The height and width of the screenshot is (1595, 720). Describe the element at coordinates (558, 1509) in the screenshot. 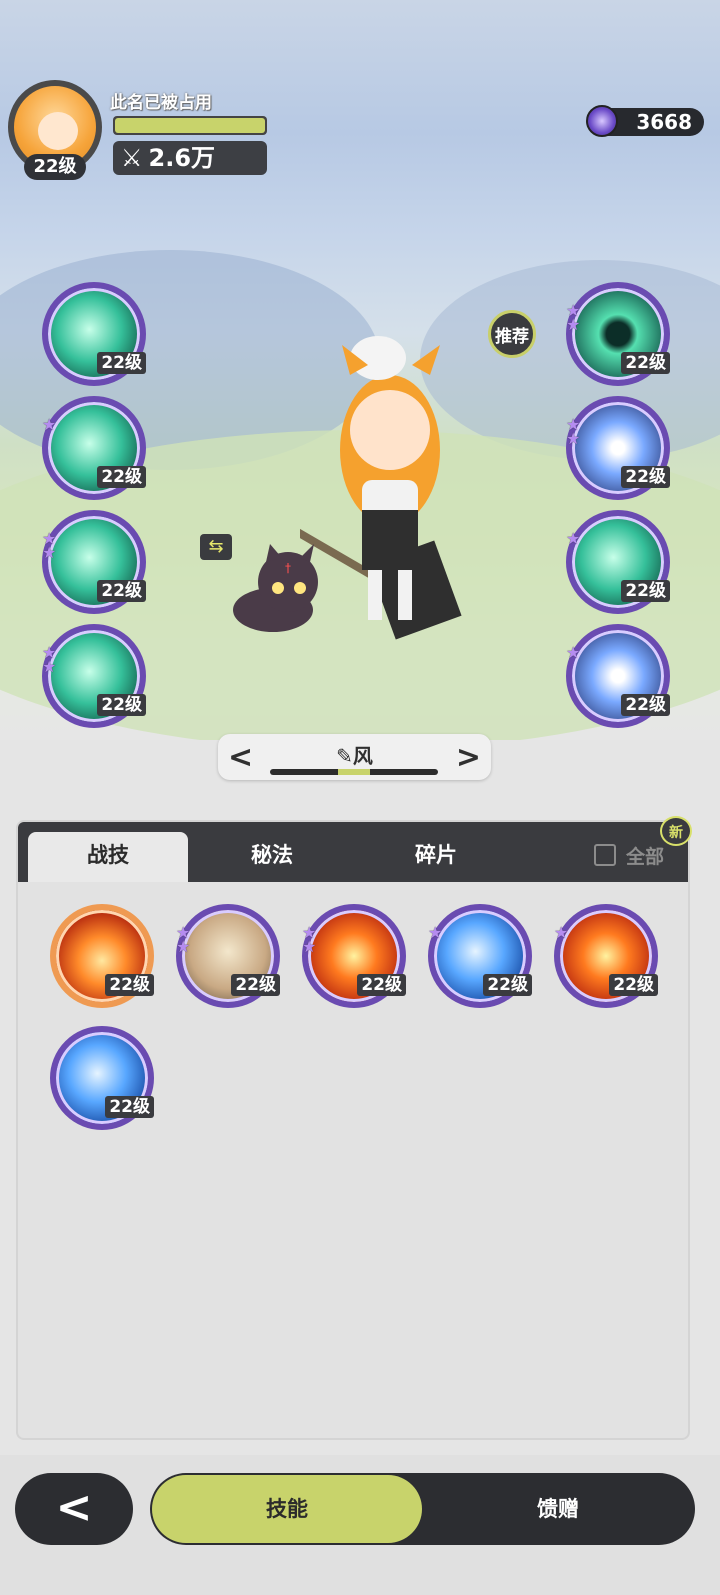

I see `nav-gifts: 馈赠` at that location.